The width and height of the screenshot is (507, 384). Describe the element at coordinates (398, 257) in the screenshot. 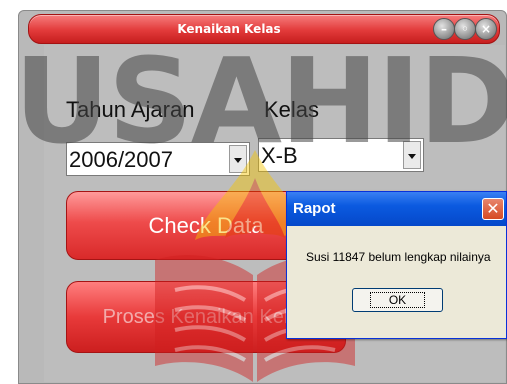

I see `dialog-message: Susi 11847 belum lengkap nilainya` at that location.